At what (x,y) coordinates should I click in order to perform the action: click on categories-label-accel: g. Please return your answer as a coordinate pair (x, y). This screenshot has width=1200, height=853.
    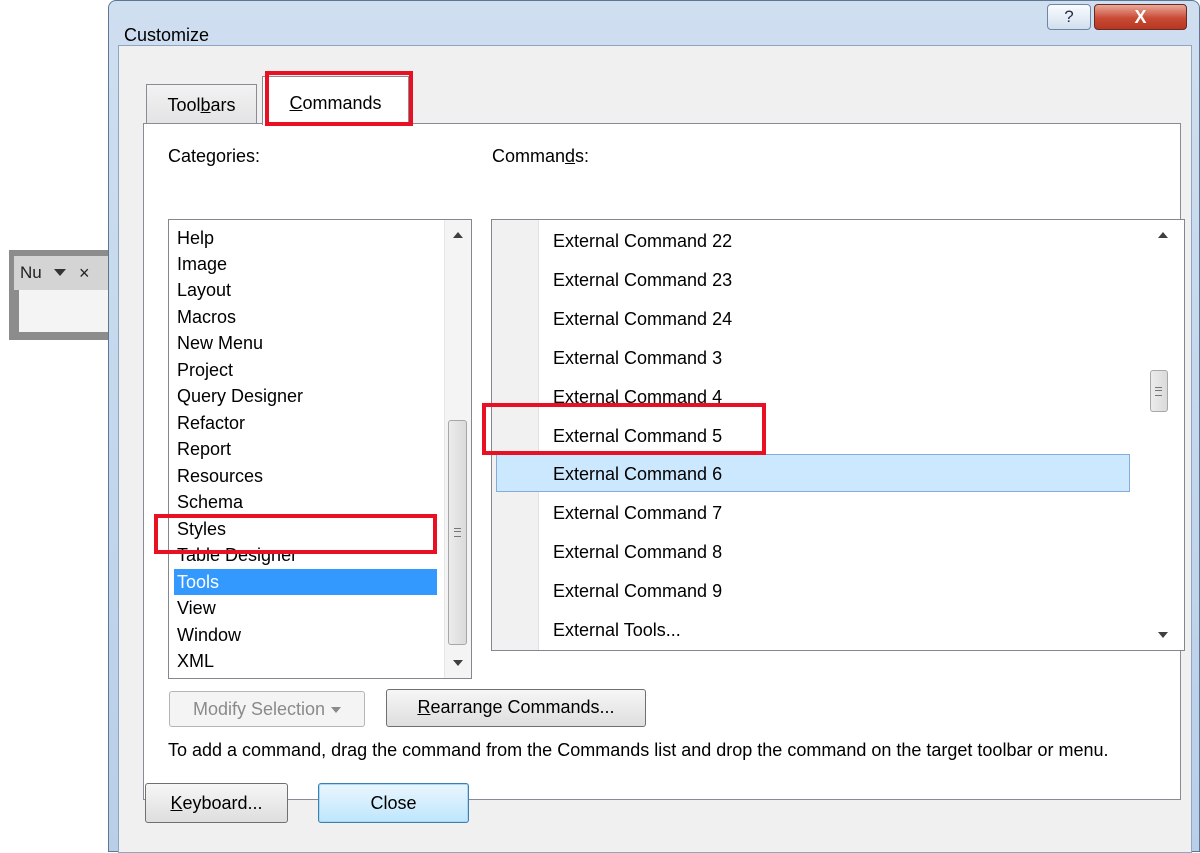
    Looking at the image, I should click on (211, 156).